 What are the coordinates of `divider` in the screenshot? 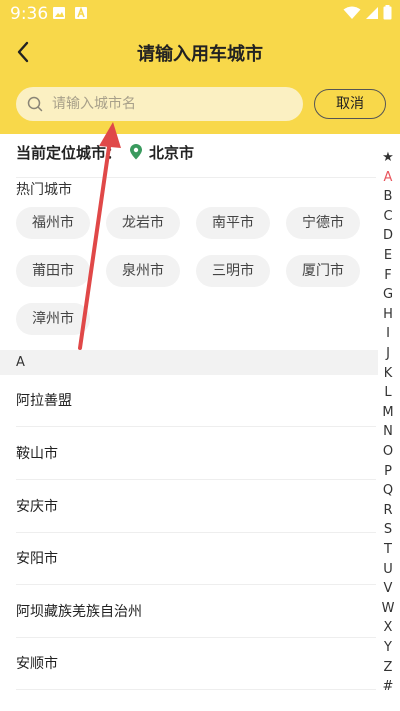 It's located at (196, 177).